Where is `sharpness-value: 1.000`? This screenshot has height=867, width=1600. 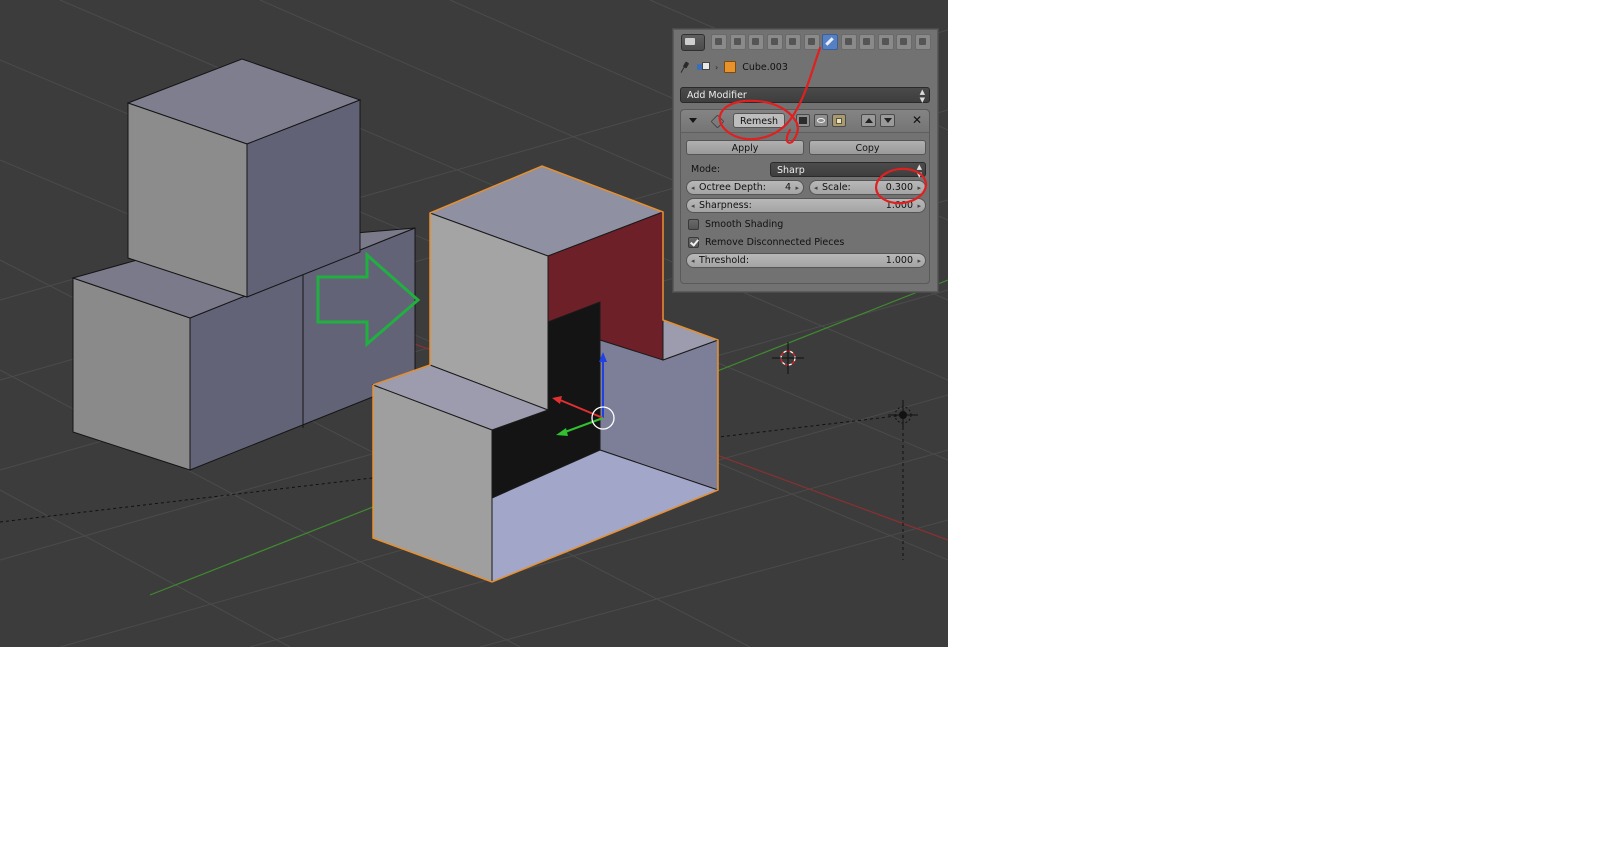
sharpness-value: 1.000 is located at coordinates (899, 205).